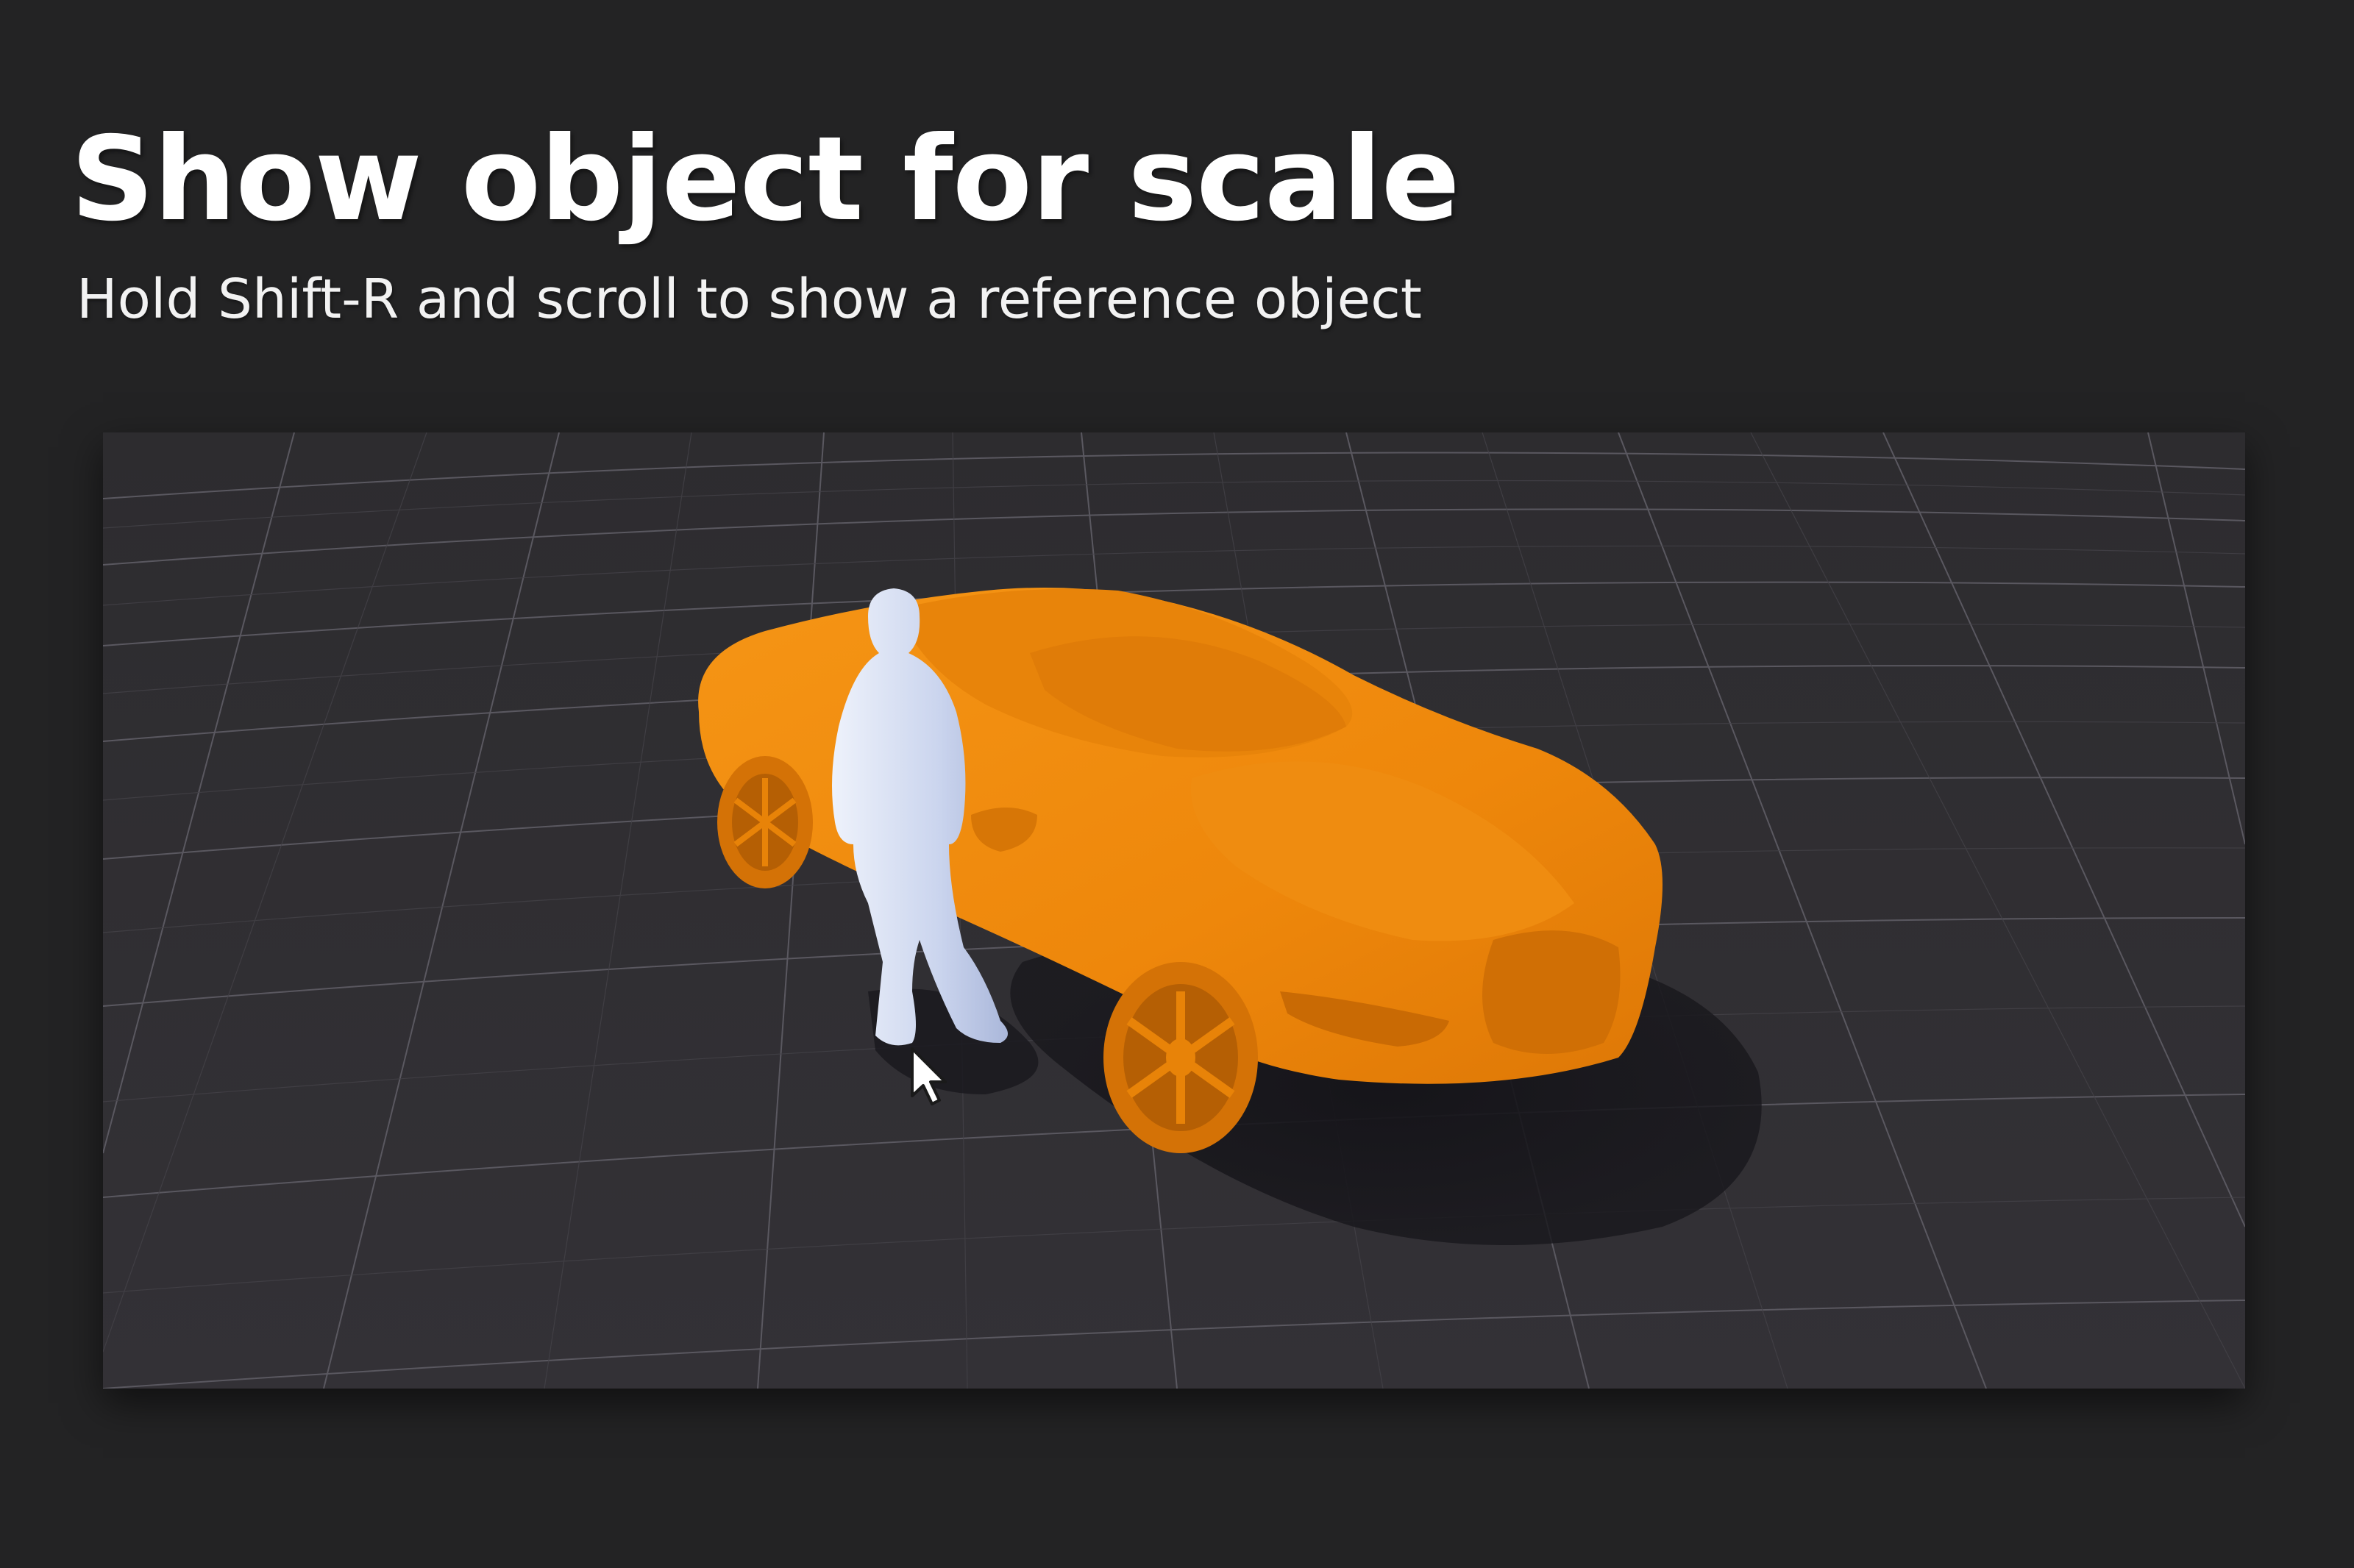 The width and height of the screenshot is (2354, 1568). I want to click on rear-wheel, so click(765, 822).